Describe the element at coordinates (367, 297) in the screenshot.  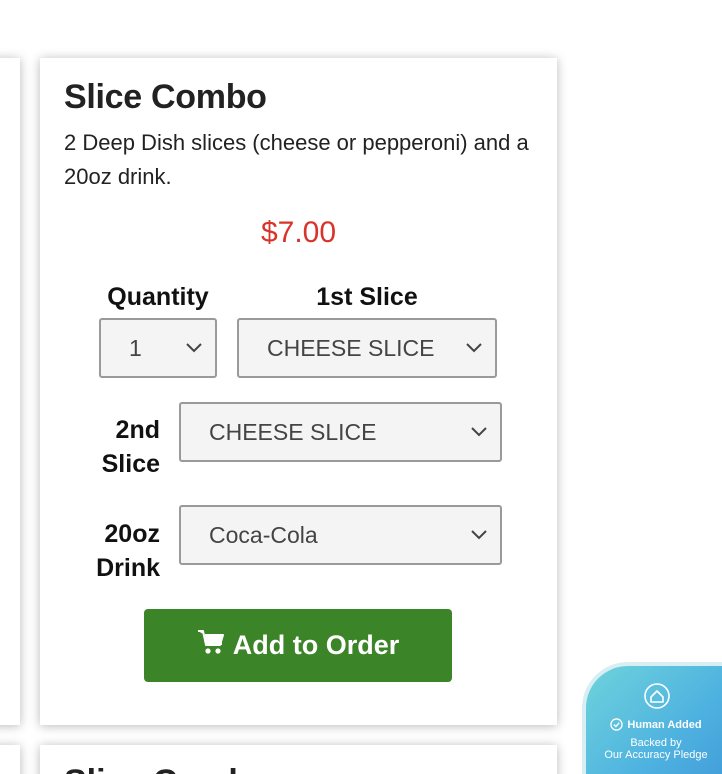
I see `first-slice-label: 1st Slice` at that location.